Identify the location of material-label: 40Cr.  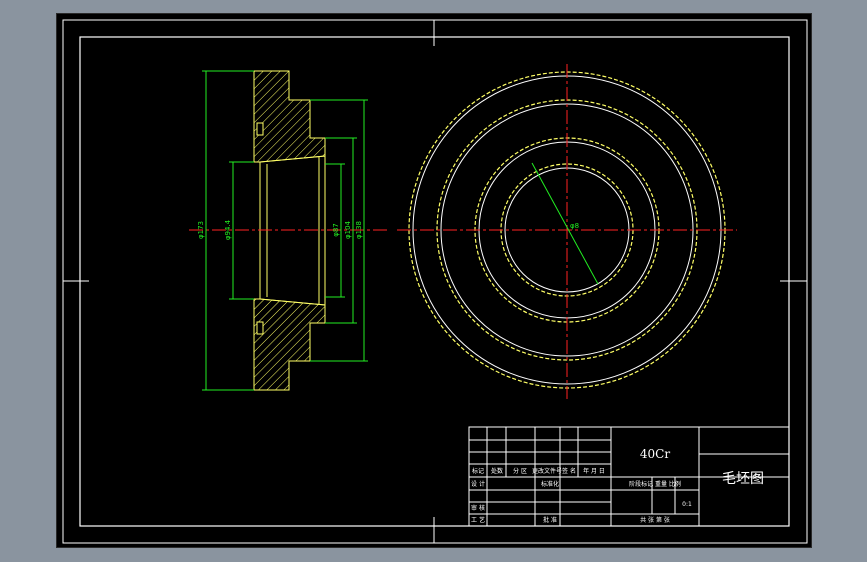
(655, 454).